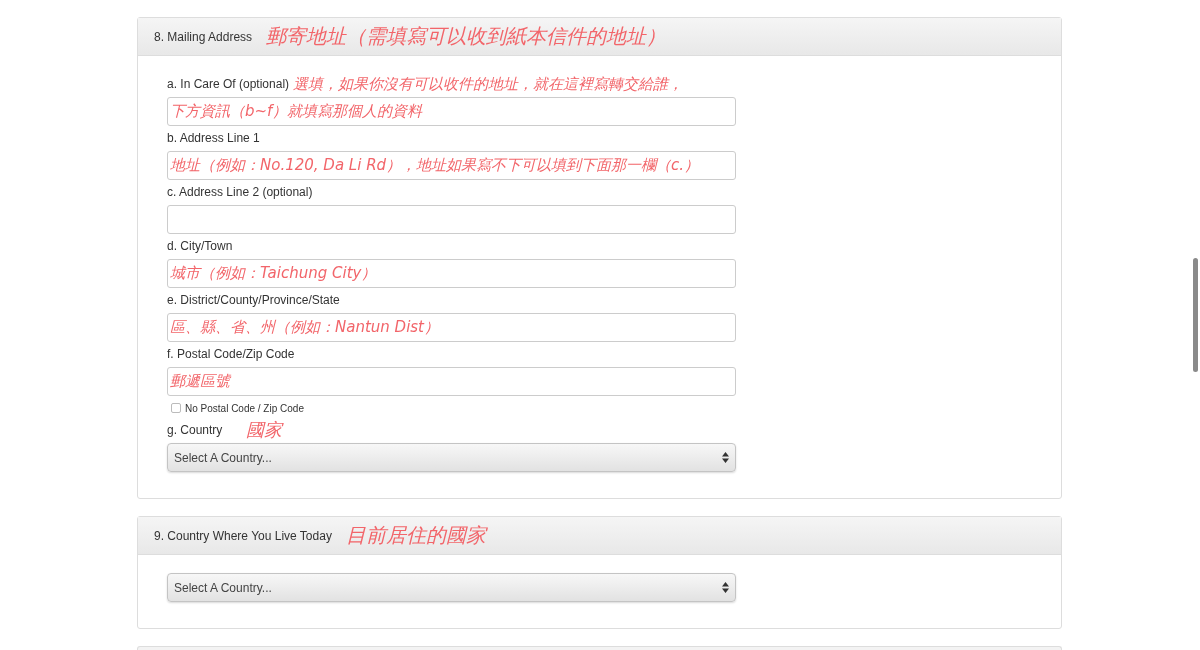  I want to click on input-field: 區、縣、省、州（例如：Nantun Dist）, so click(451, 327).